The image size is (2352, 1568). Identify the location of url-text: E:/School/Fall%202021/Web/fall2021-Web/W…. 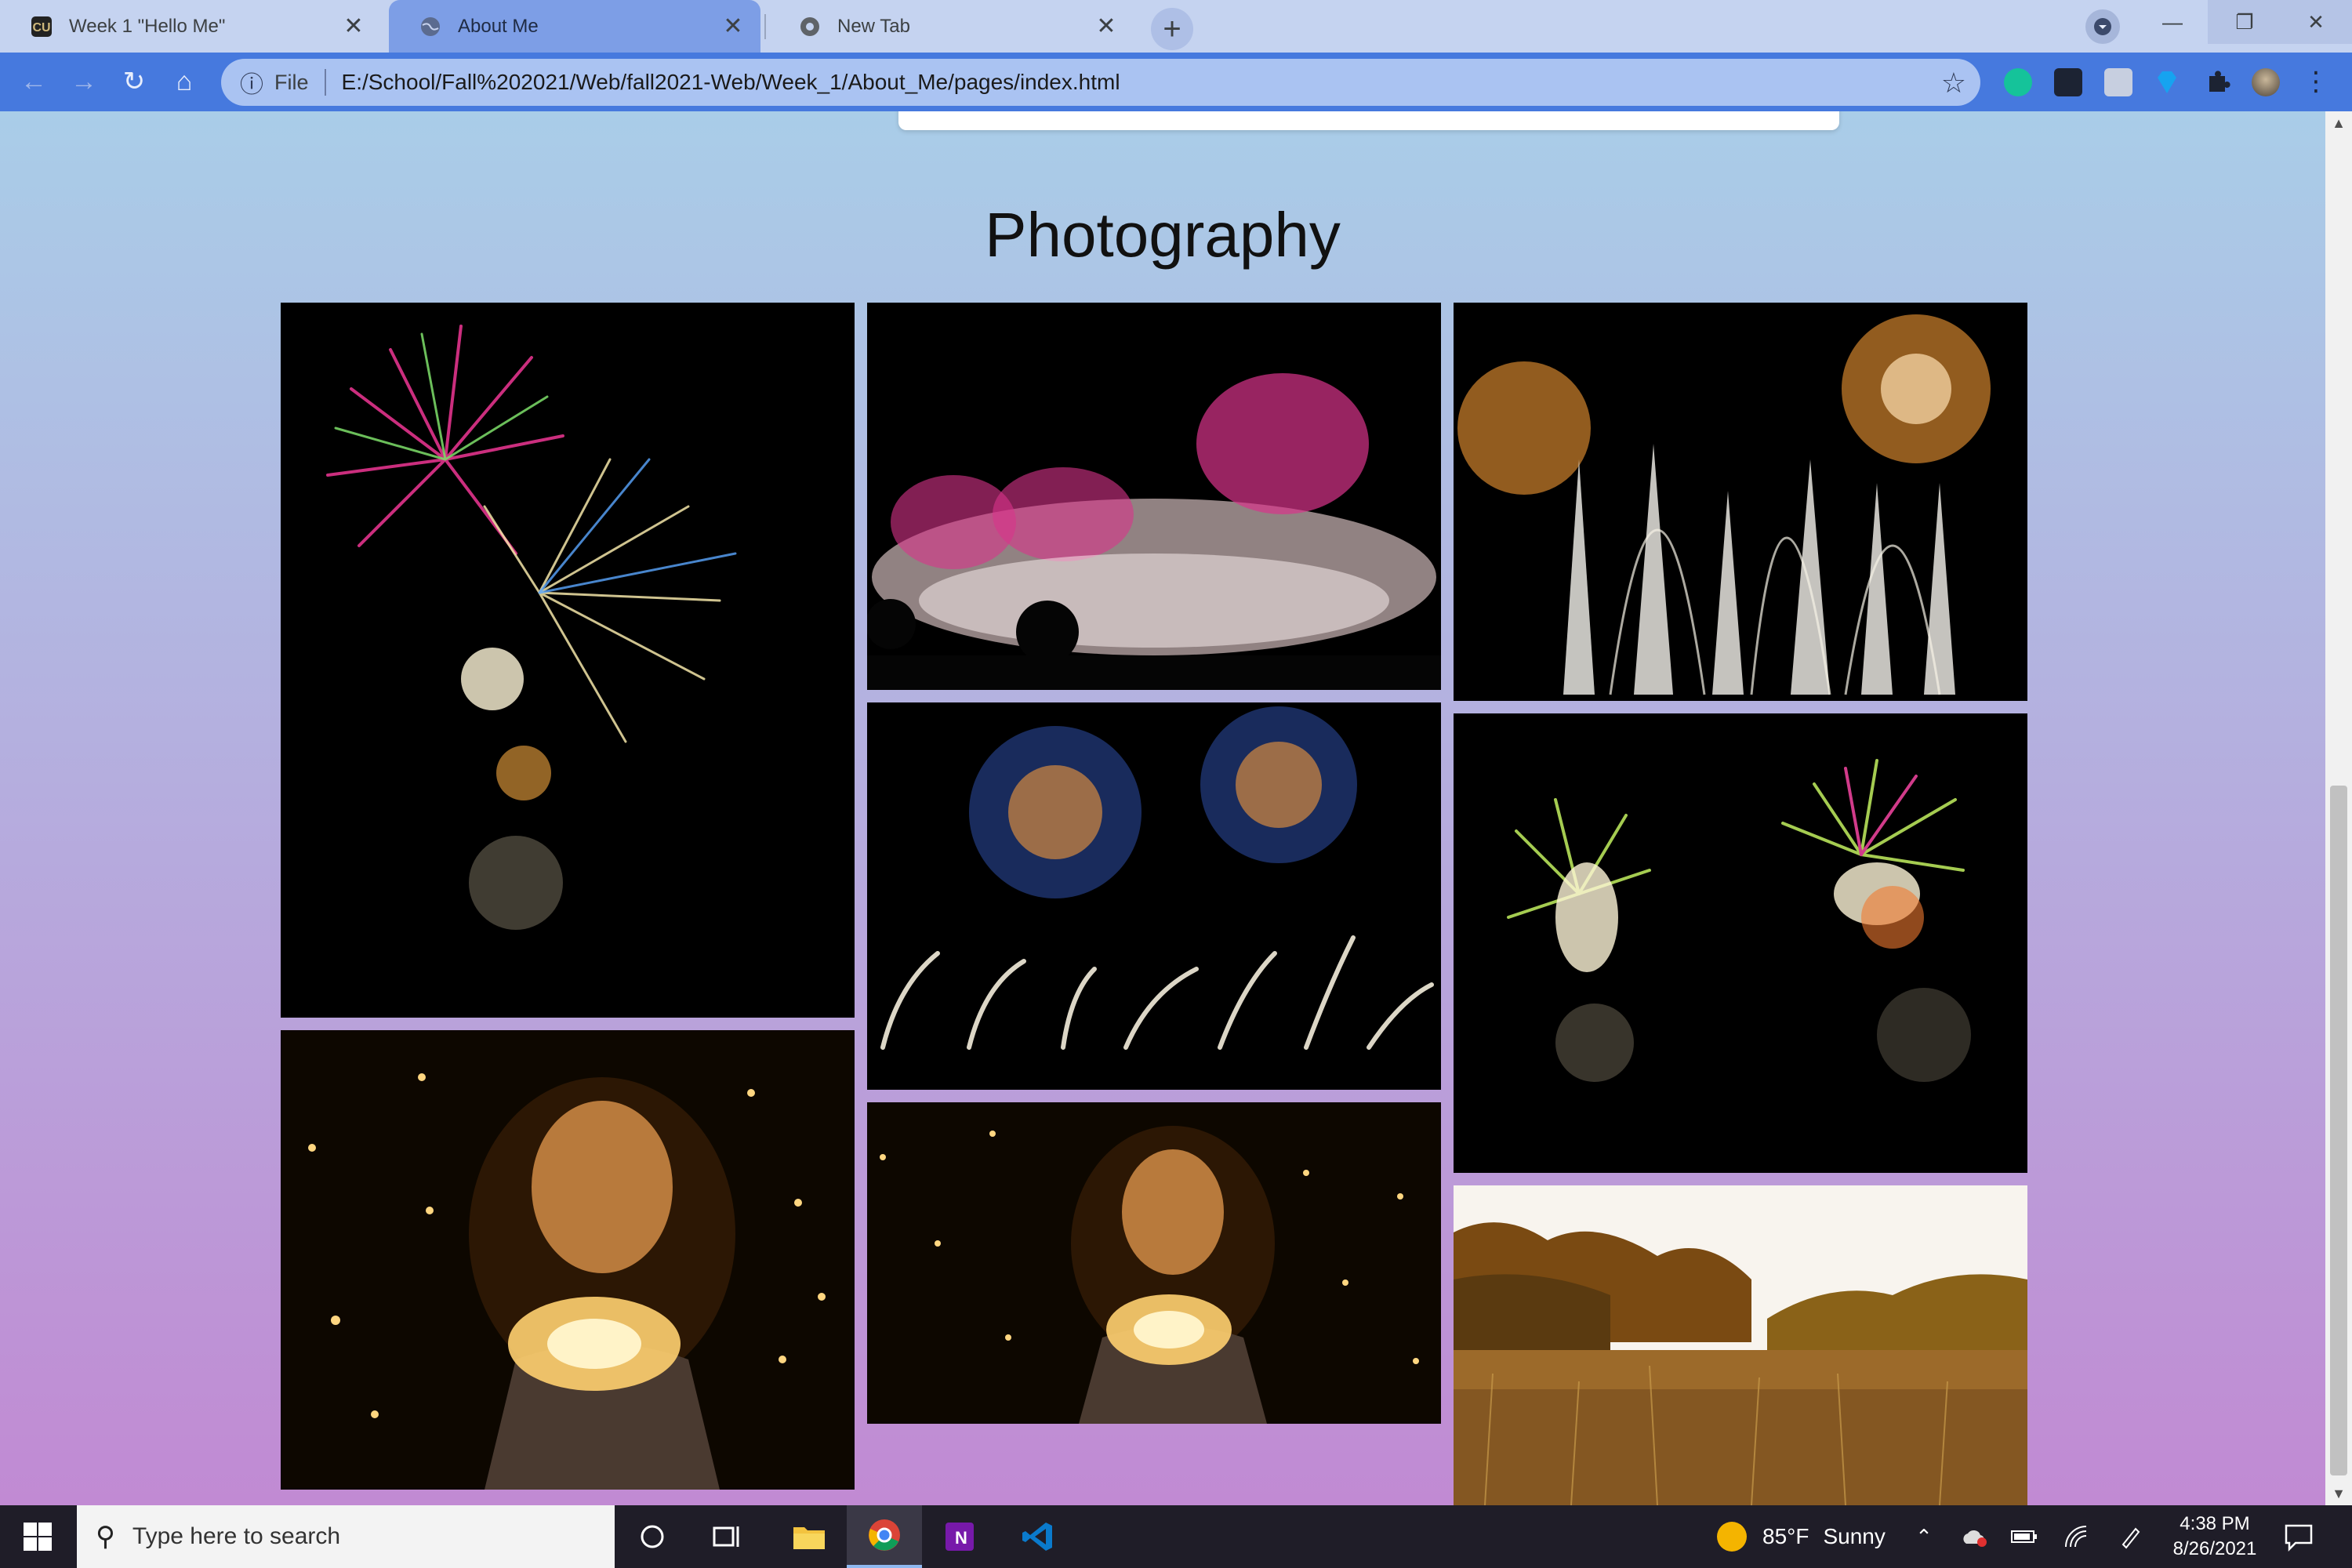
(731, 82).